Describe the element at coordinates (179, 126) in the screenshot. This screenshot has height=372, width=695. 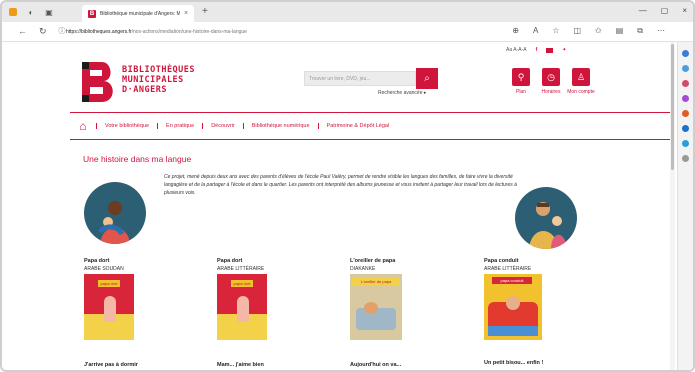
I see `menu-en-pratique: En pratique` at that location.